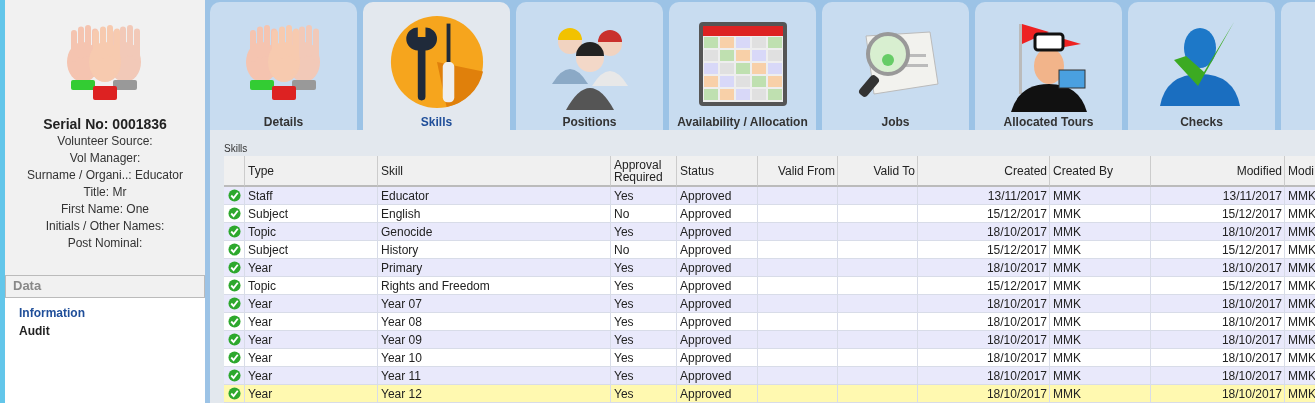 Image resolution: width=1315 pixels, height=403 pixels. I want to click on tab: Details, so click(283, 66).